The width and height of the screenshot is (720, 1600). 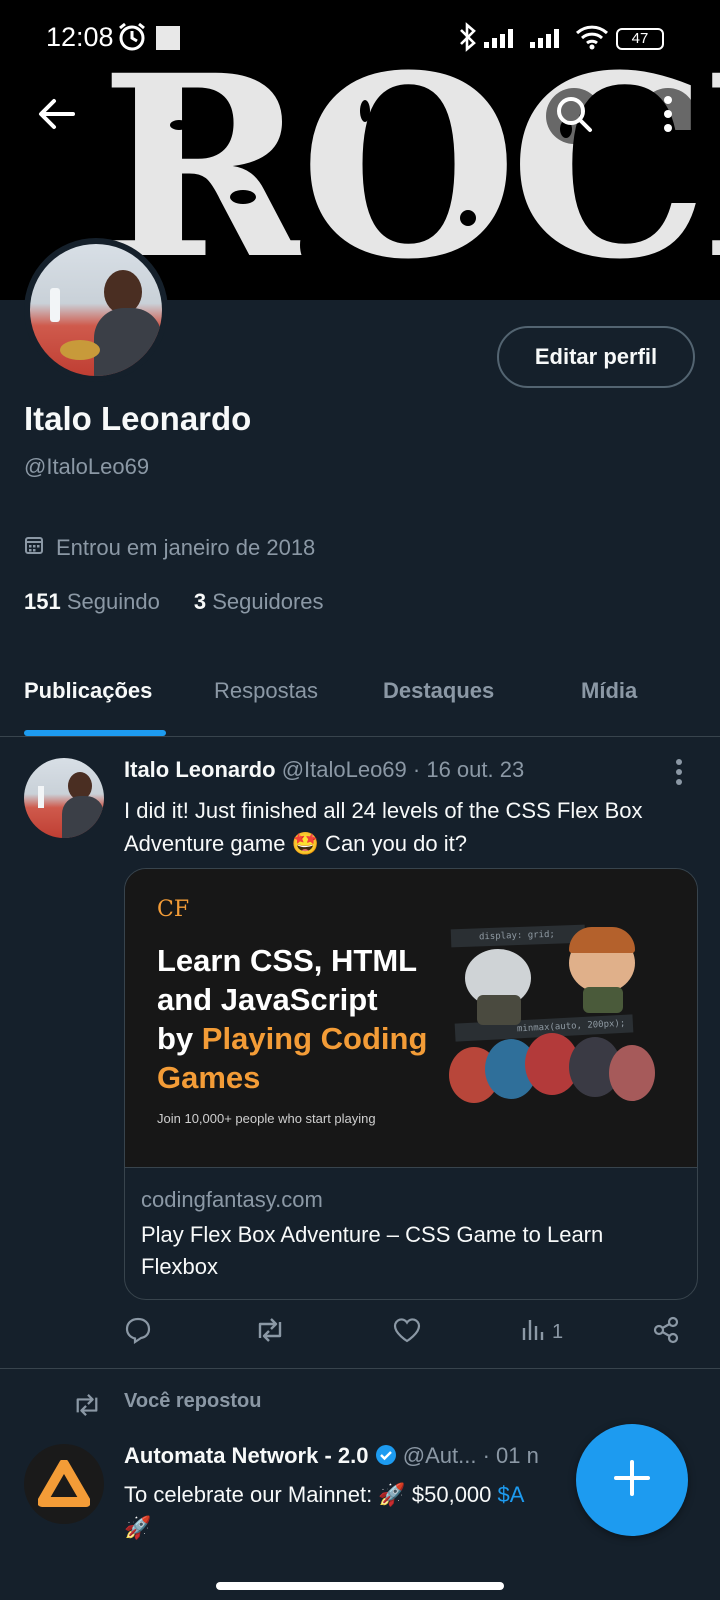 I want to click on share-icon, so click(x=666, y=1333).